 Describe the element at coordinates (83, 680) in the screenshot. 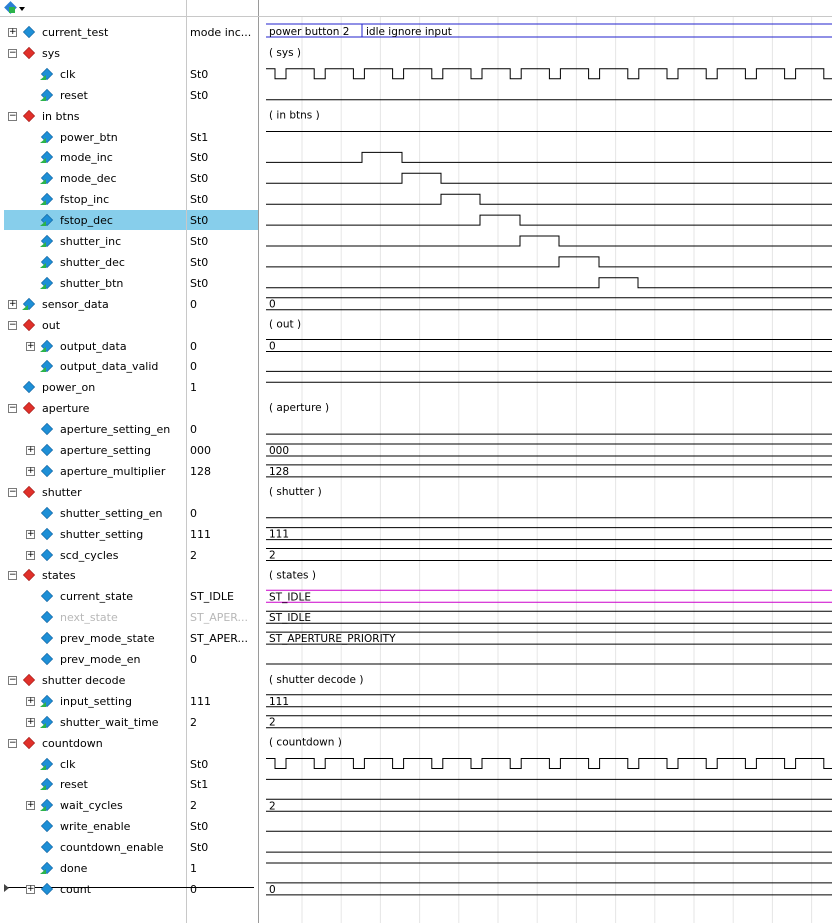

I see `signal-name: shutter decode` at that location.